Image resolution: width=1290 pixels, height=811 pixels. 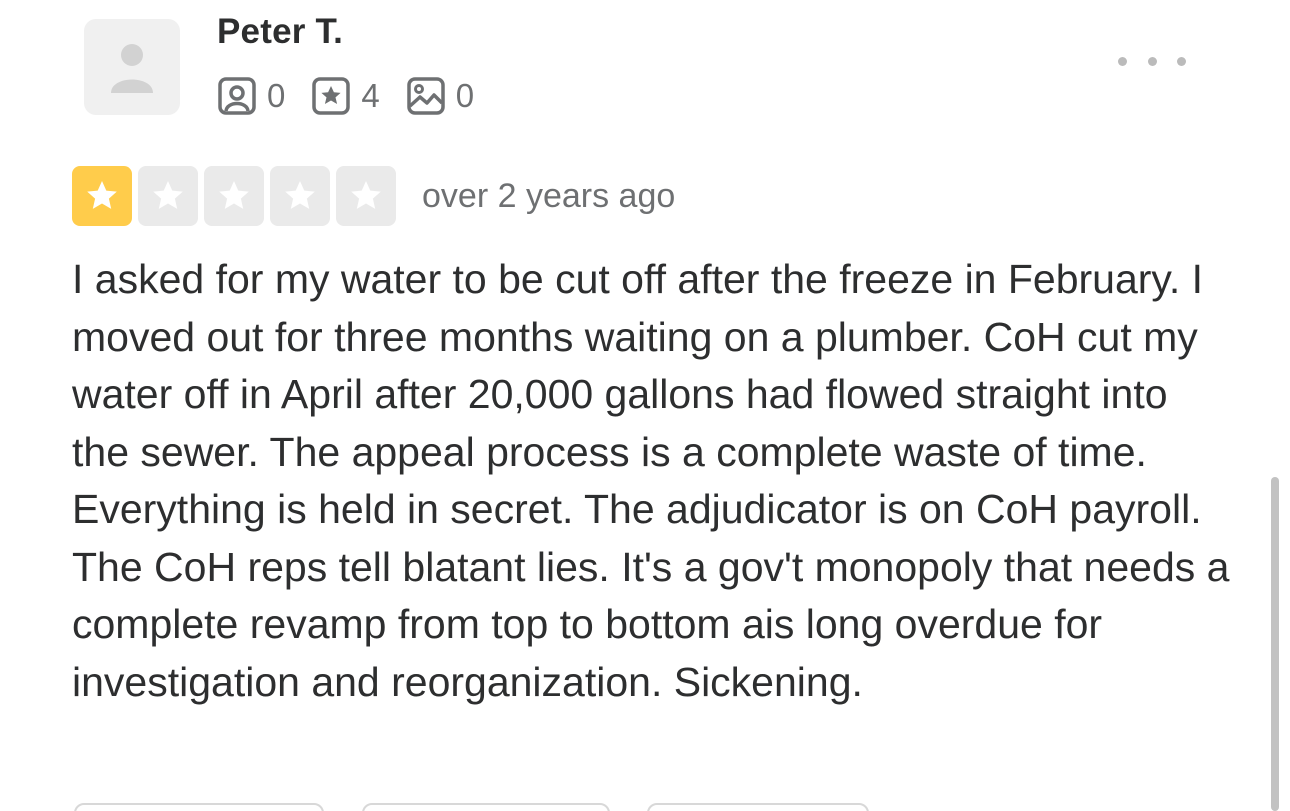 What do you see at coordinates (549, 195) in the screenshot?
I see `review-date: over 2 years ago` at bounding box center [549, 195].